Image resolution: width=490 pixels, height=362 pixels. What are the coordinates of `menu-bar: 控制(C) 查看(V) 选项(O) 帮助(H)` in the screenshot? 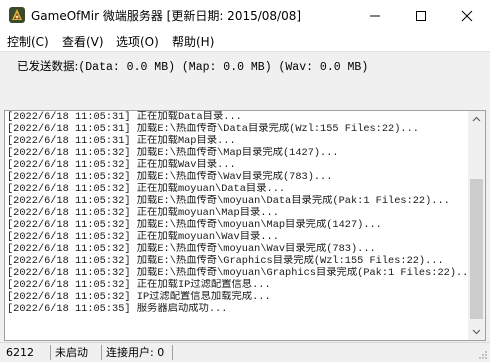 It's located at (245, 41).